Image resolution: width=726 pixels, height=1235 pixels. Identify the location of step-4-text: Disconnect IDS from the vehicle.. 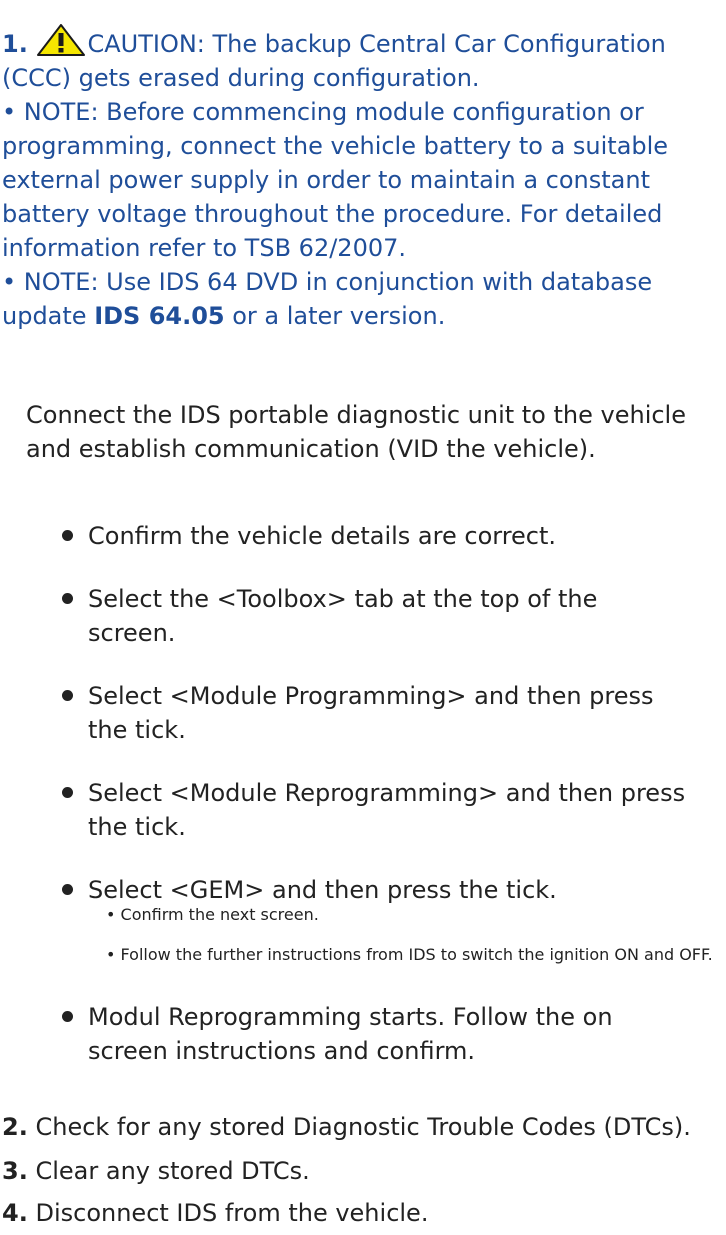
(232, 1213).